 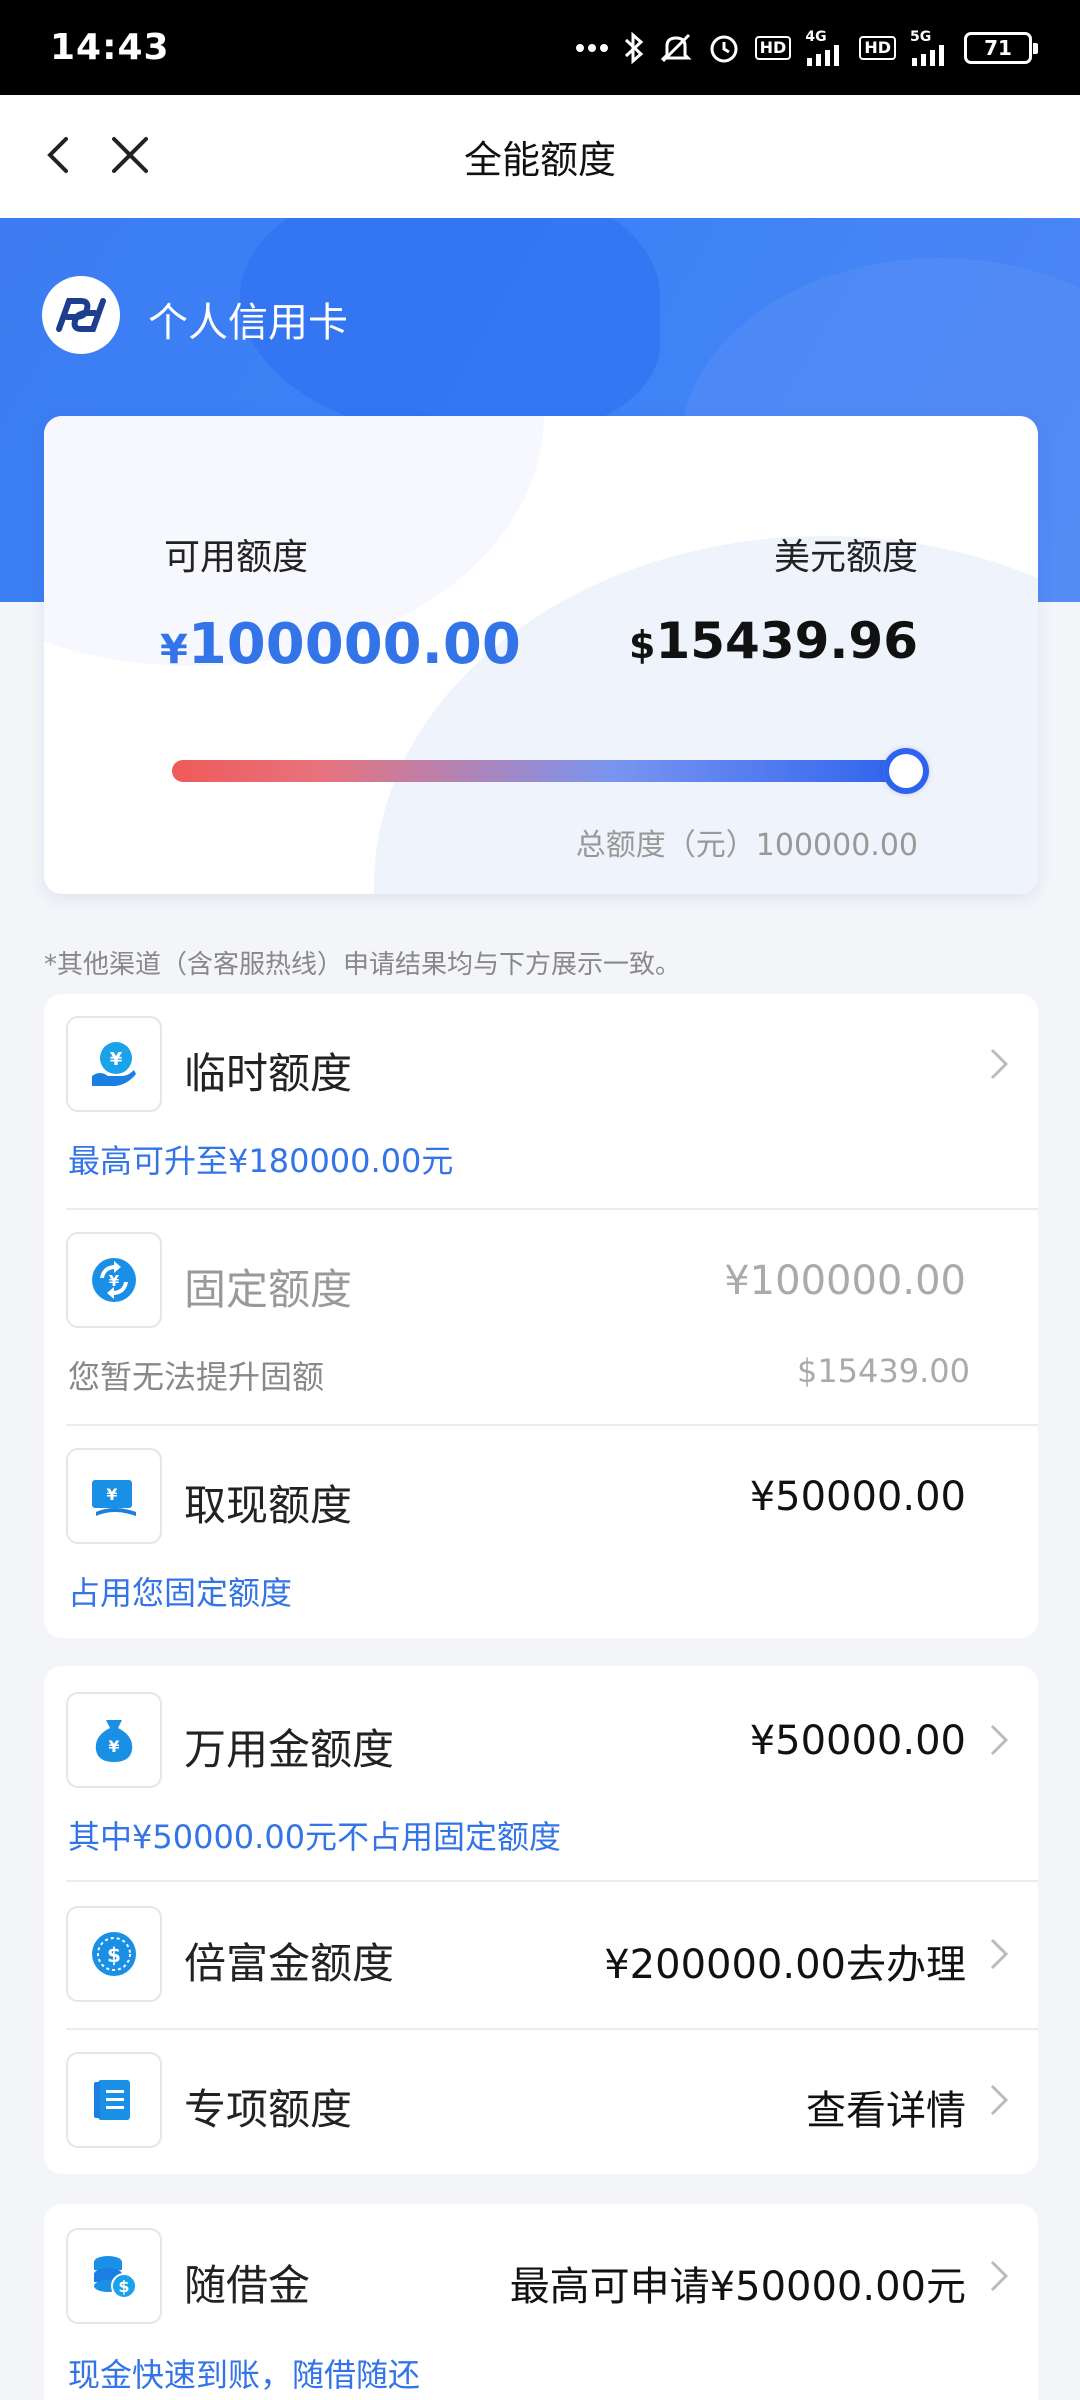 I want to click on hand-yuan-icon: ¥, so click(x=114, y=1064).